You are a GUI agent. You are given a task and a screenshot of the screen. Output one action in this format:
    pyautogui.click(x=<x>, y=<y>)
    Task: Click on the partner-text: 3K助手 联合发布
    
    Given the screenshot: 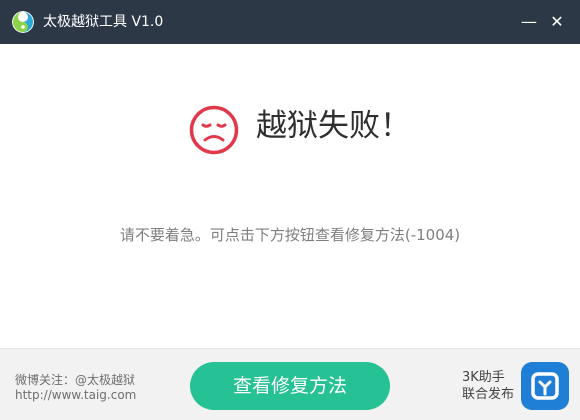 What is the action you would take?
    pyautogui.click(x=488, y=386)
    